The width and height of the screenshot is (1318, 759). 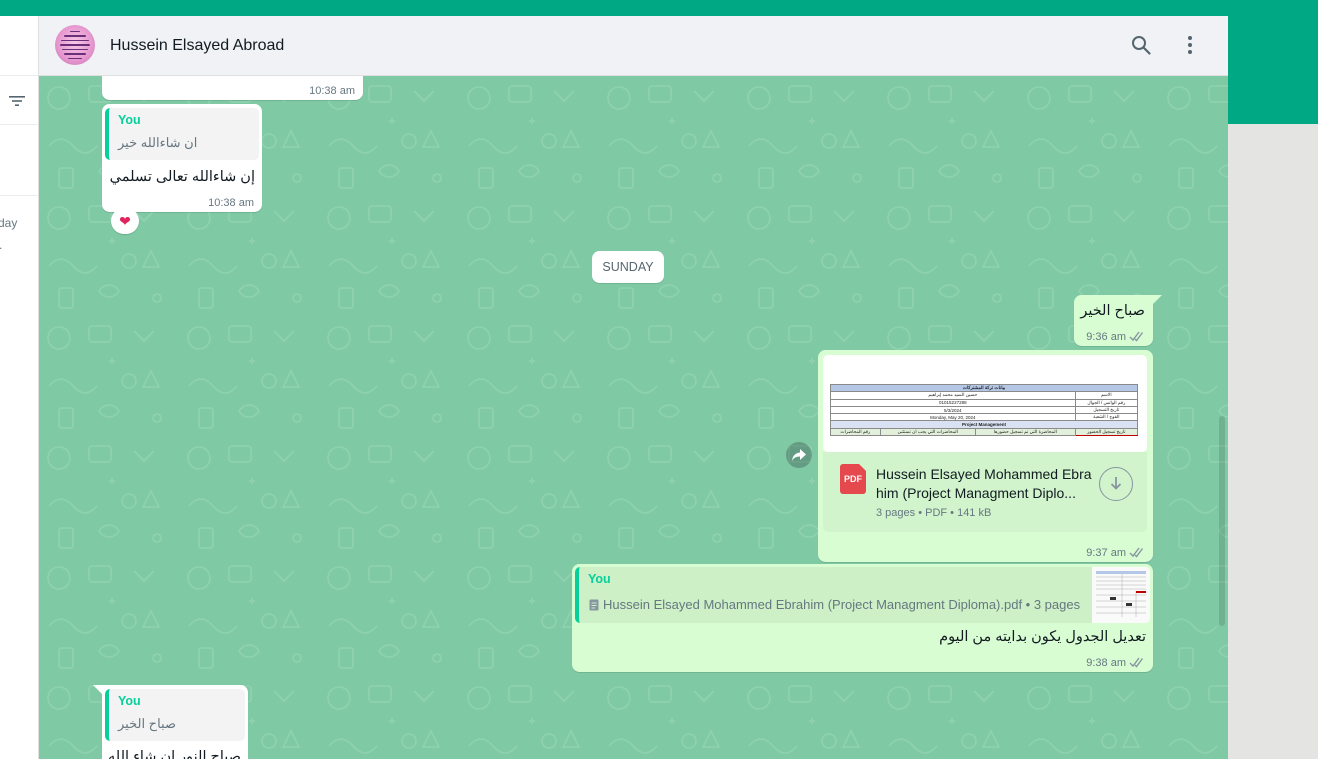 What do you see at coordinates (9, 223) in the screenshot?
I see `chat-item-timestamp: day` at bounding box center [9, 223].